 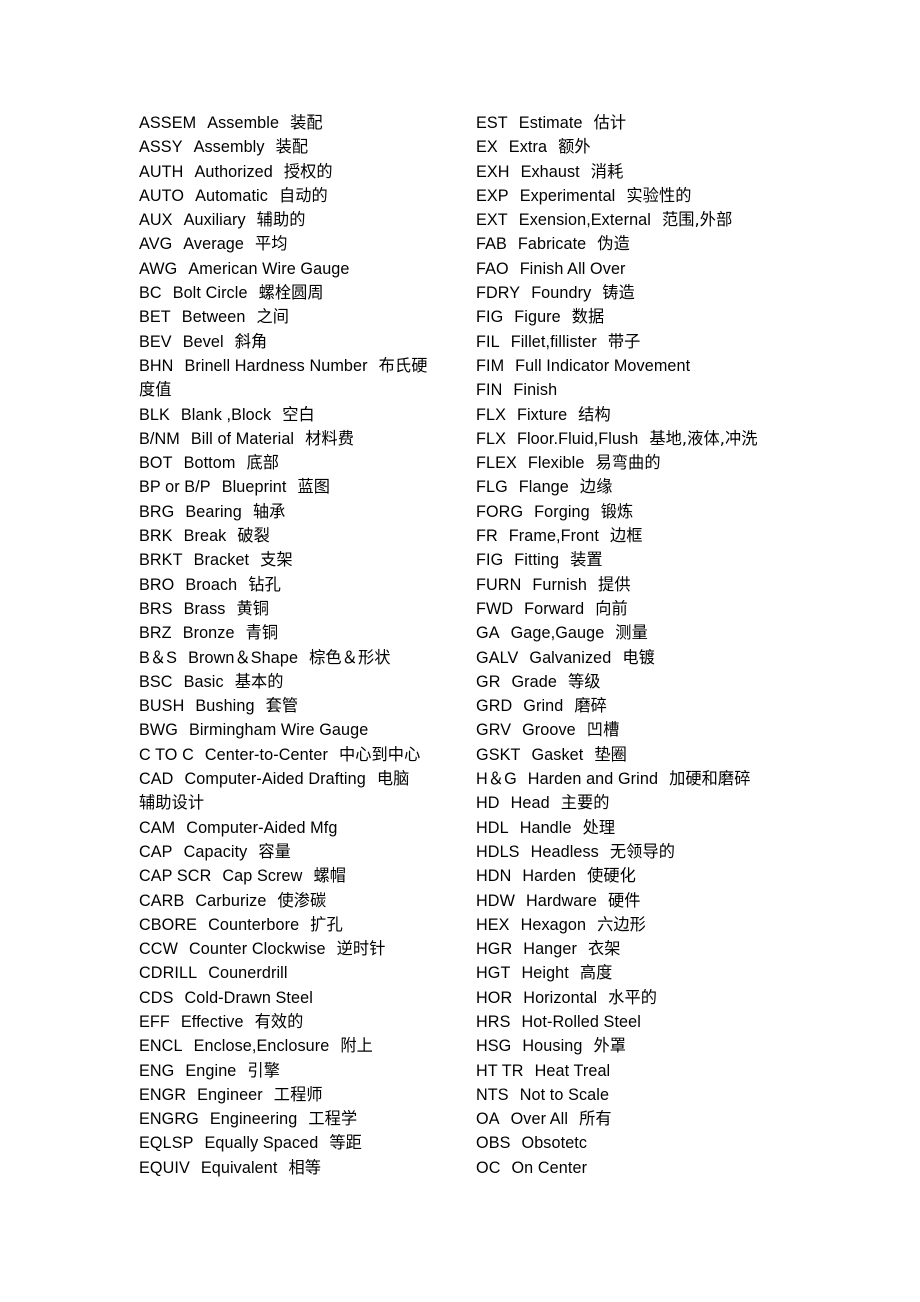 What do you see at coordinates (304, 901) in the screenshot?
I see `glossary-entry: CARB Carburize 使渗碳` at bounding box center [304, 901].